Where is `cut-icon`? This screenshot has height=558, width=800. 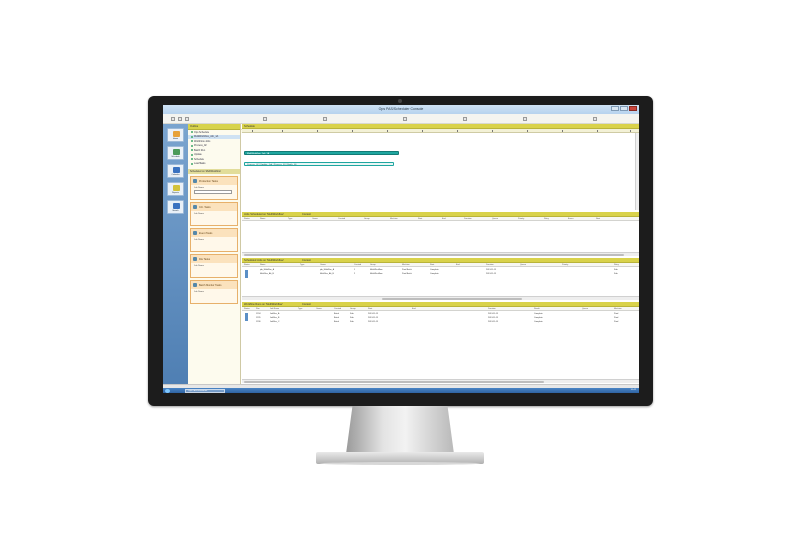
cut-icon is located at coordinates (173, 119).